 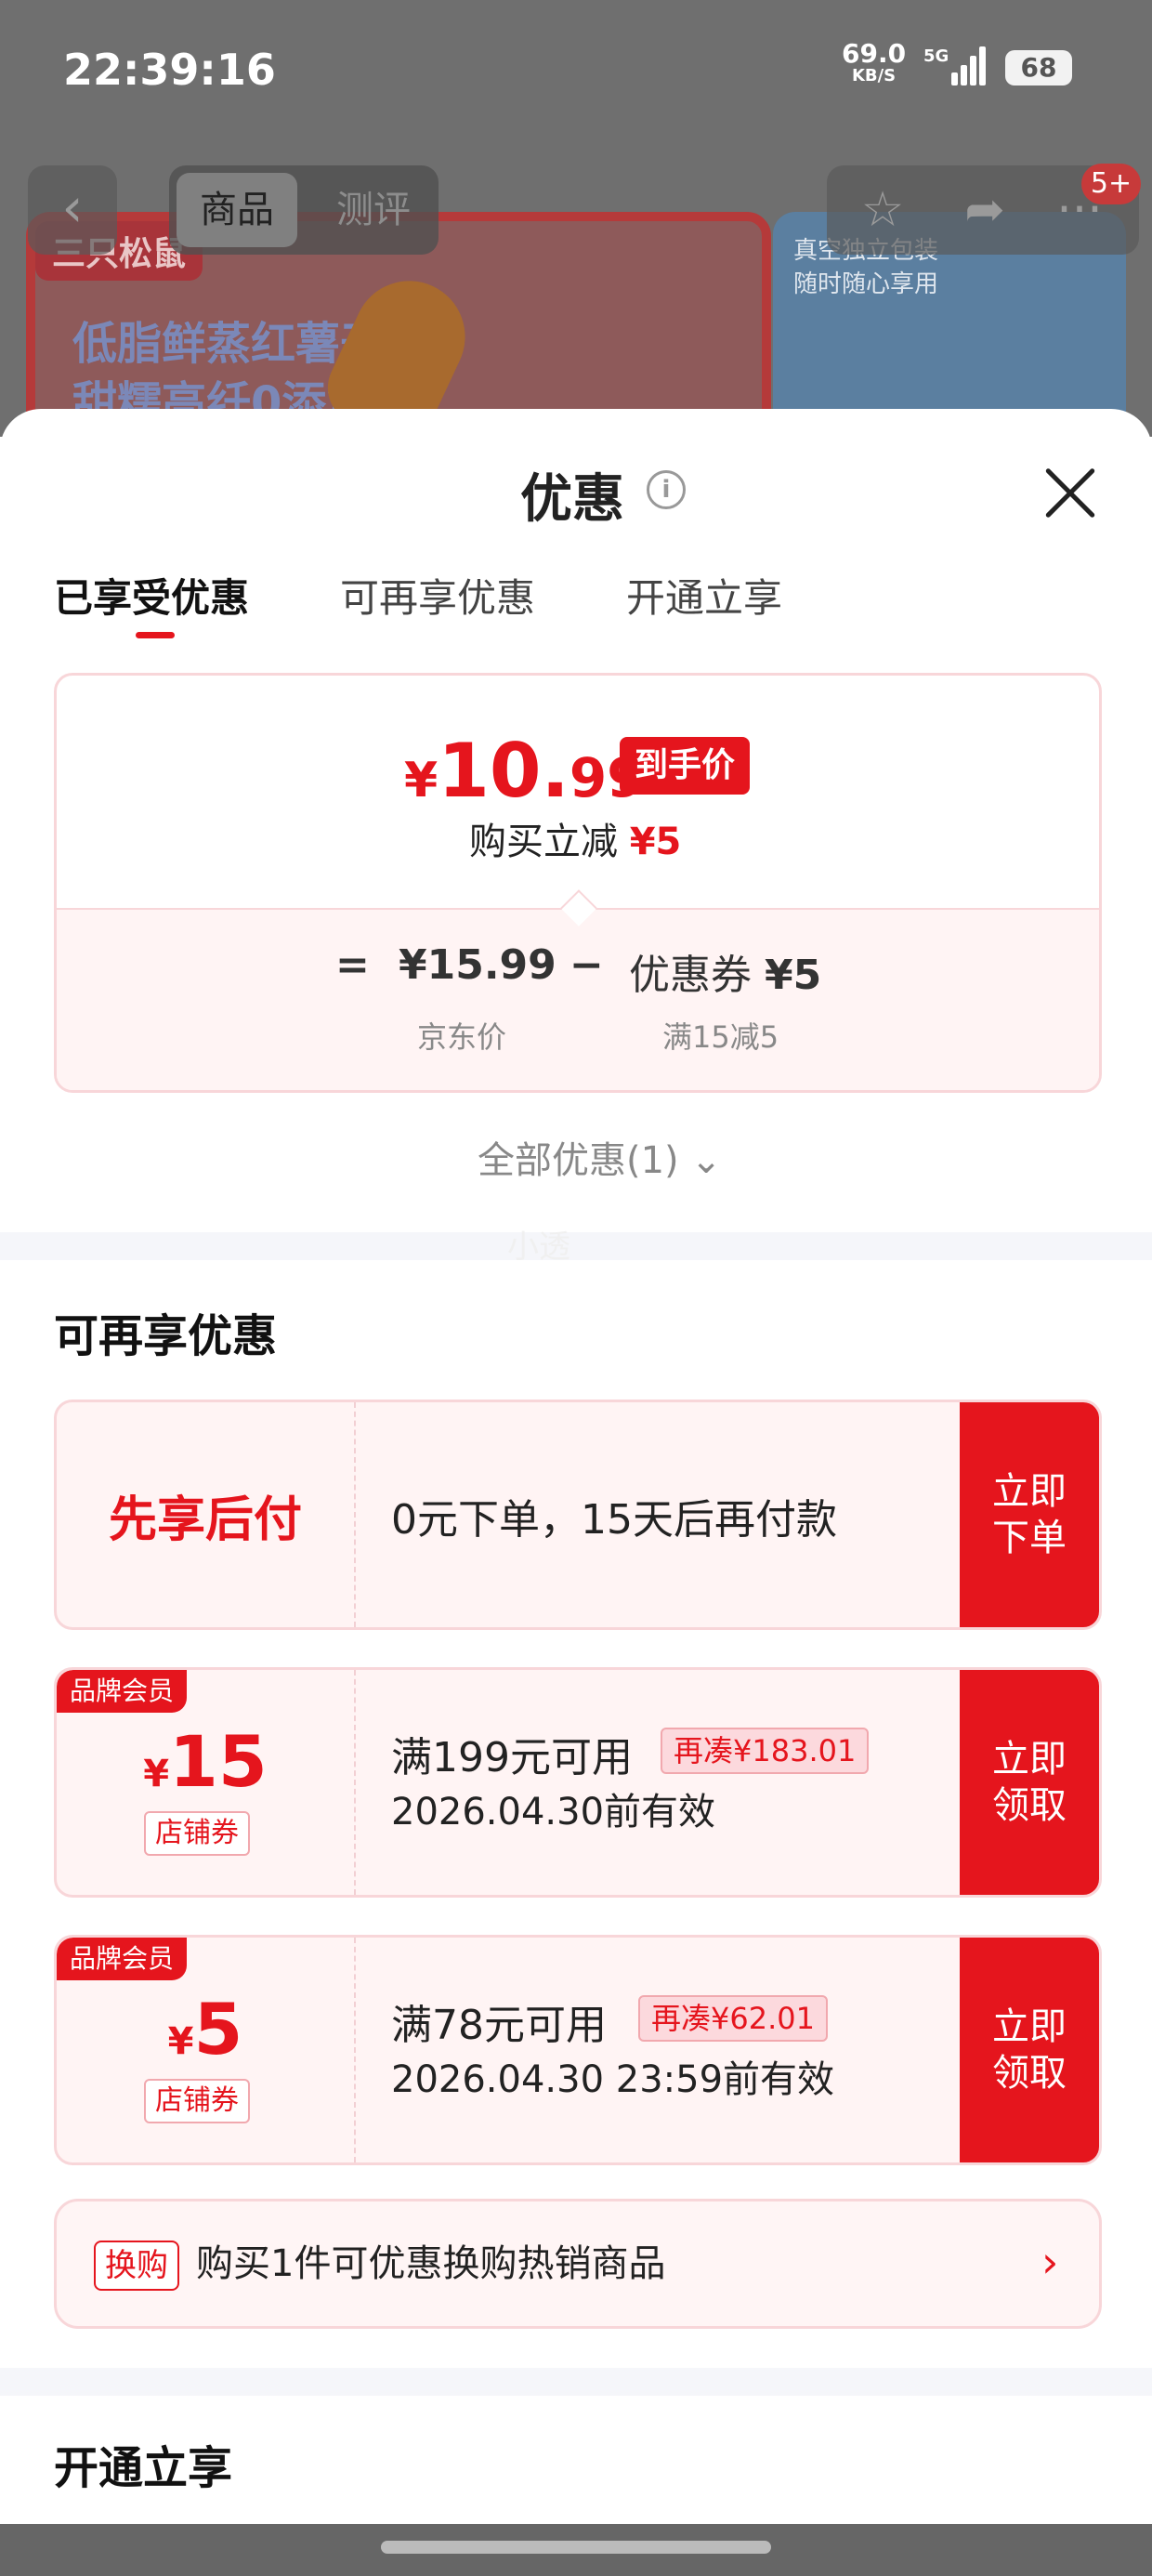 What do you see at coordinates (984, 210) in the screenshot?
I see `share-icon: ➦` at bounding box center [984, 210].